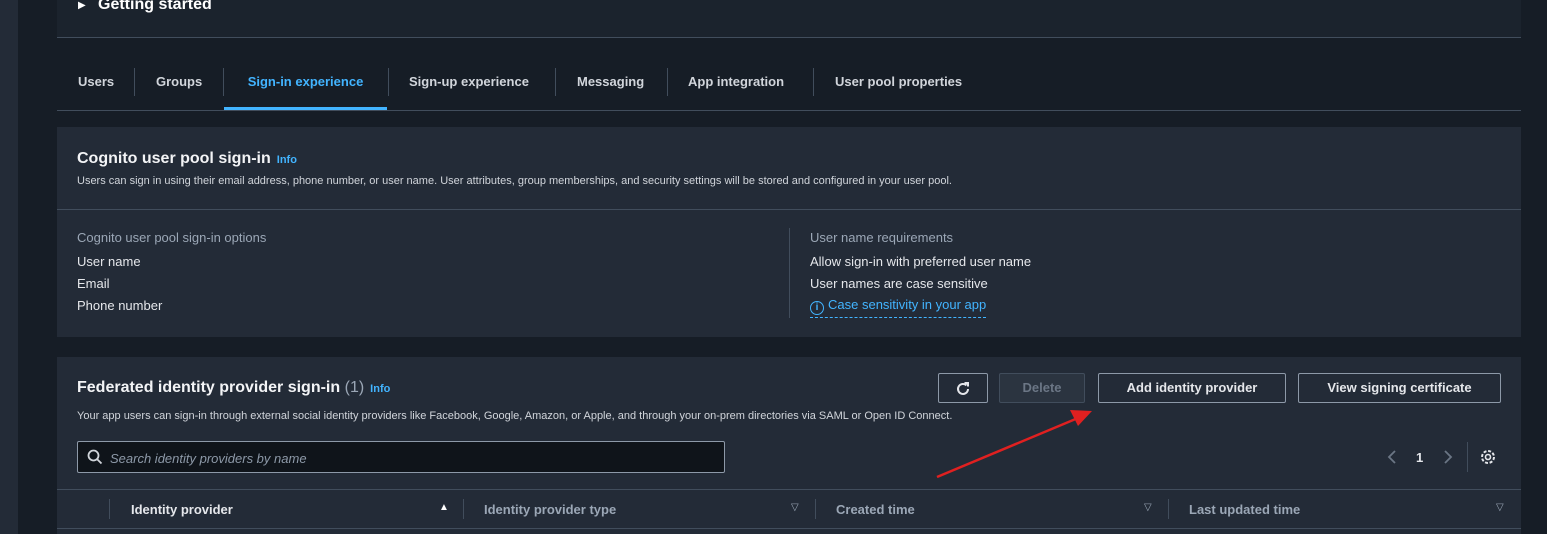 This screenshot has width=1547, height=534. What do you see at coordinates (1488, 457) in the screenshot?
I see `settings-gear-icon` at bounding box center [1488, 457].